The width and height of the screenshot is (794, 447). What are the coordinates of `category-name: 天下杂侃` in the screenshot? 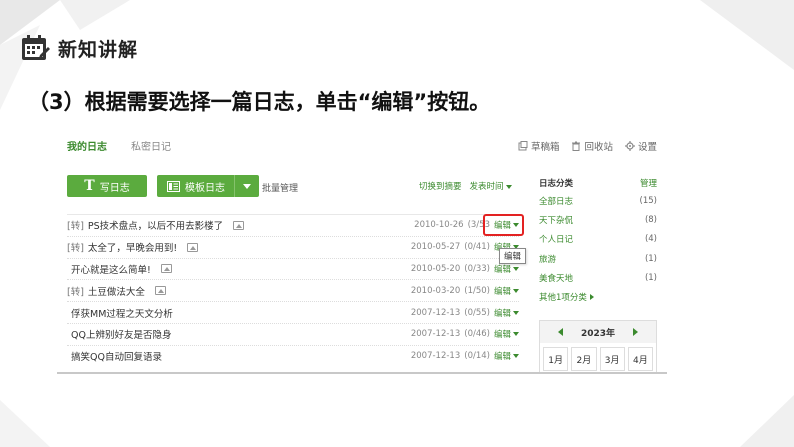 It's located at (556, 221).